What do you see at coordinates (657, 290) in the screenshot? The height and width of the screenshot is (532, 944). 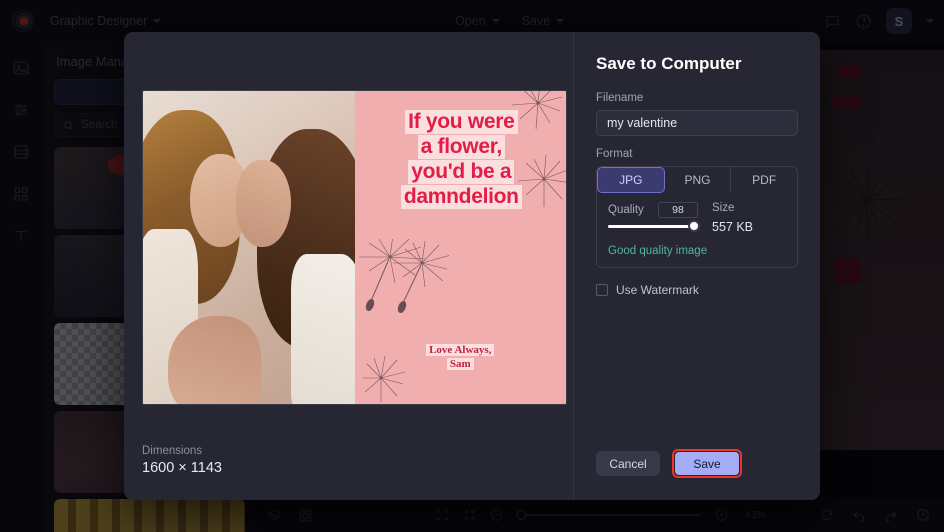 I see `watermark-label: Use Watermark` at bounding box center [657, 290].